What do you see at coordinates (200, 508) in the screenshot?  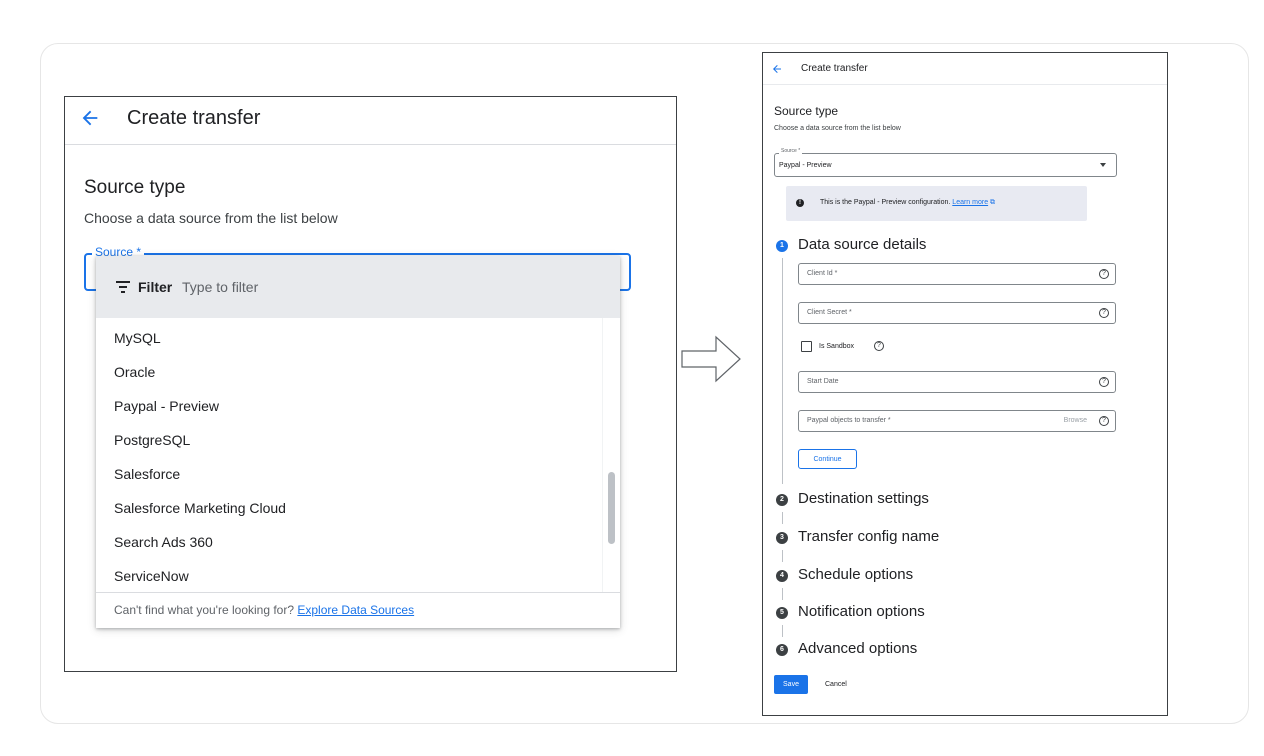 I see `source-option-salesforce-marketing-cloud: Salesforce Marketing Cloud` at bounding box center [200, 508].